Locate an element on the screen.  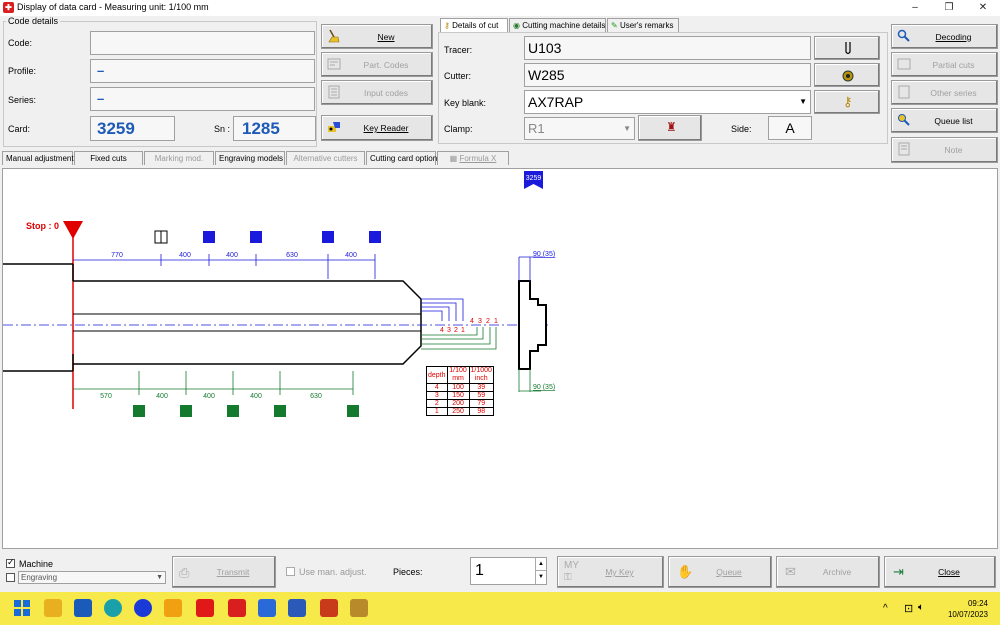
windows-start-icon is located at coordinates (22, 608).